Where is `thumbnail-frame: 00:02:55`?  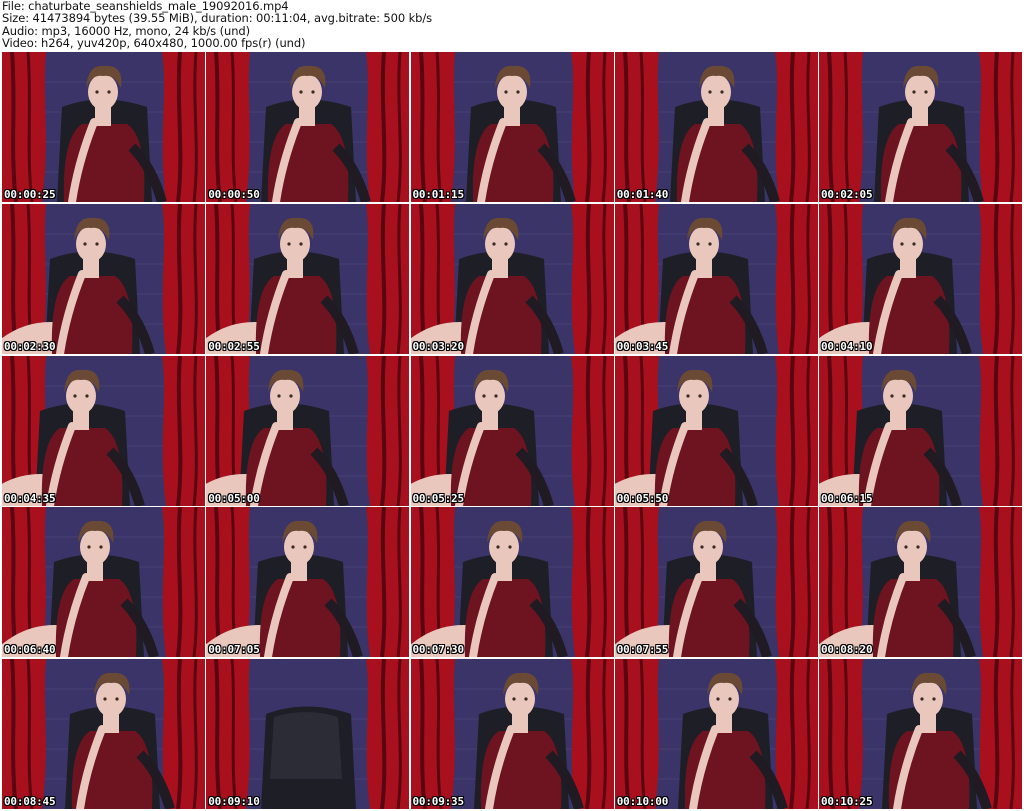
thumbnail-frame: 00:02:55 is located at coordinates (308, 278).